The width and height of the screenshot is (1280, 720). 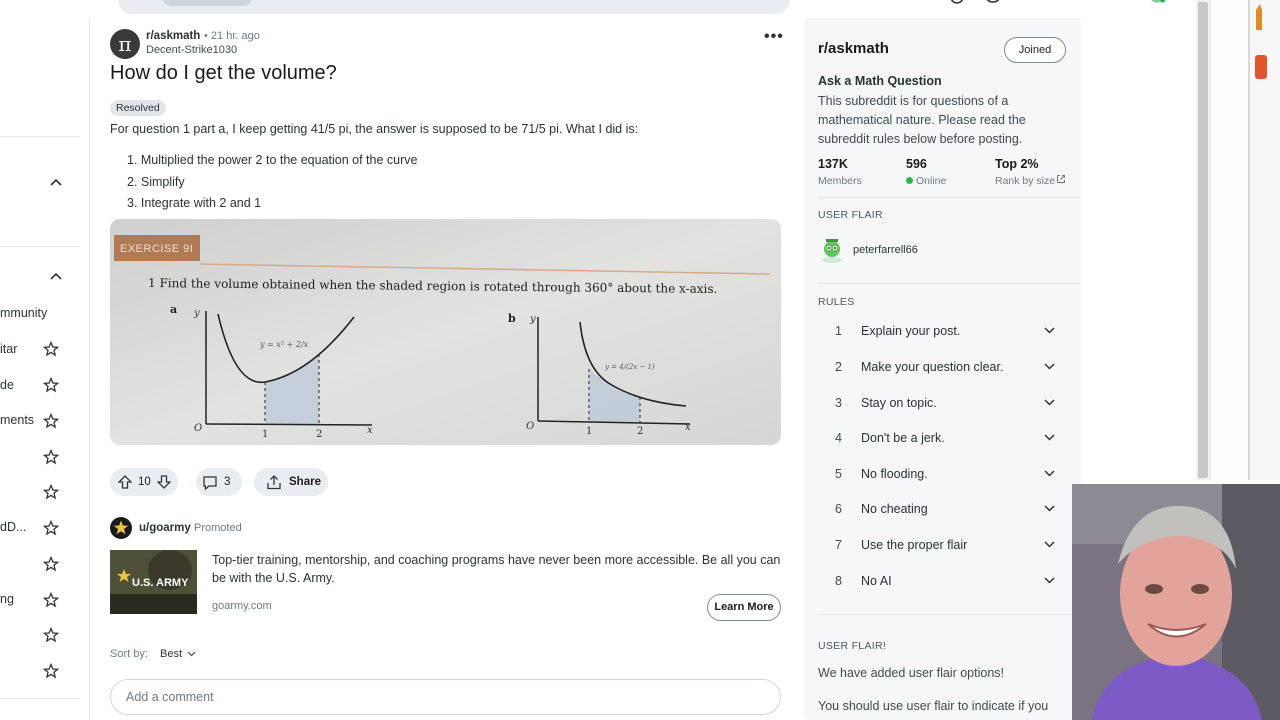 What do you see at coordinates (876, 581) in the screenshot?
I see `rule-item: No AI` at bounding box center [876, 581].